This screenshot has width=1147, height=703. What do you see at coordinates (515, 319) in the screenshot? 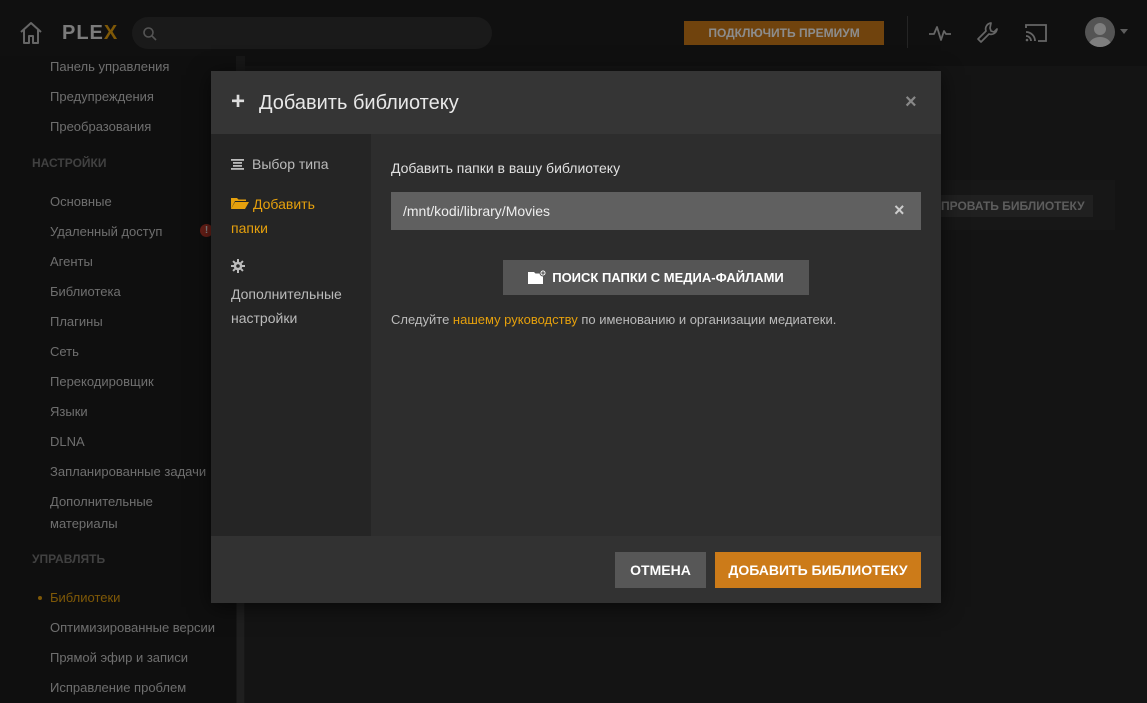
I see `guide-link: нашему руководству` at bounding box center [515, 319].